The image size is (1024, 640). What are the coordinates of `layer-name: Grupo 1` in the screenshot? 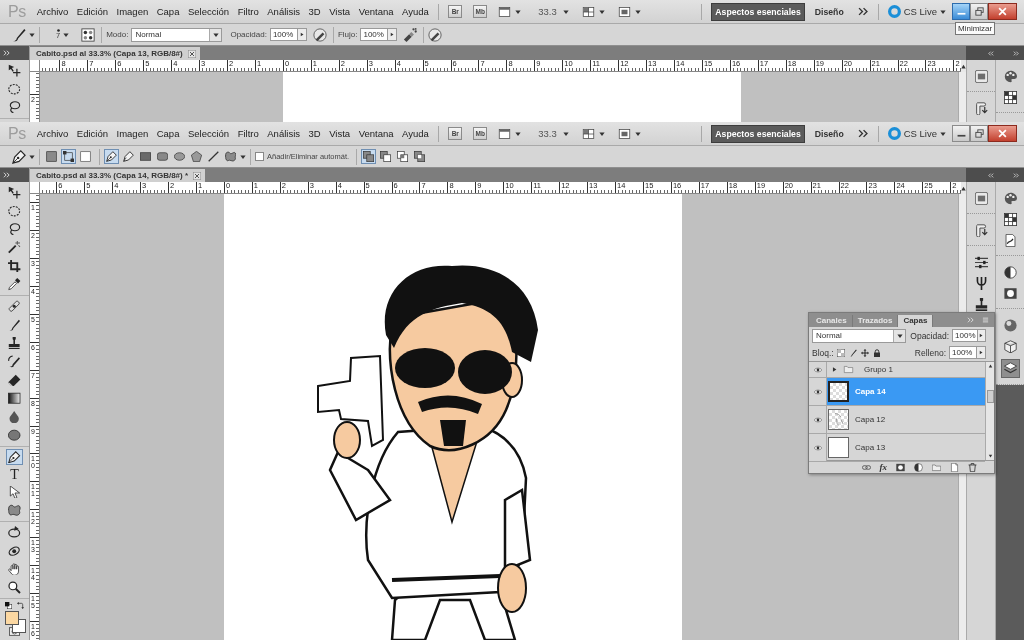 It's located at (878, 369).